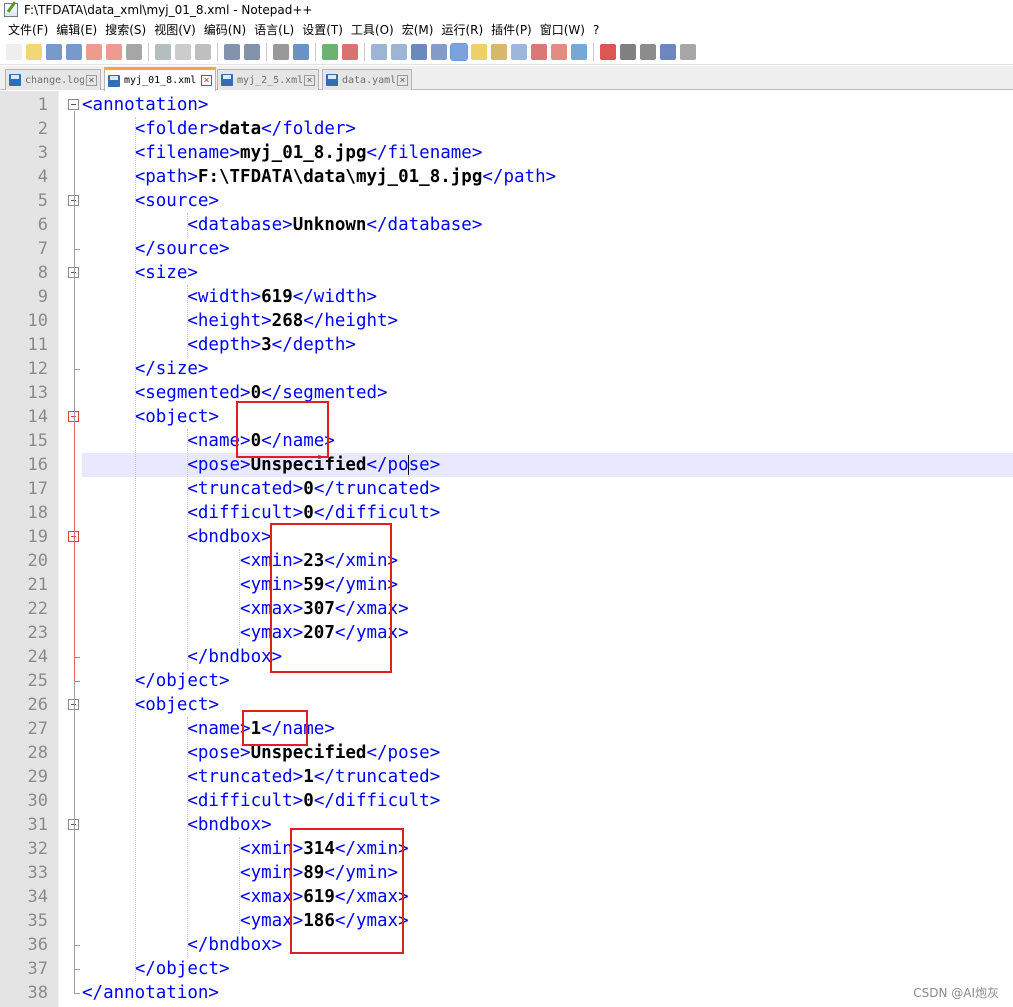 The height and width of the screenshot is (1007, 1013). What do you see at coordinates (499, 51) in the screenshot?
I see `doc-map-icon` at bounding box center [499, 51].